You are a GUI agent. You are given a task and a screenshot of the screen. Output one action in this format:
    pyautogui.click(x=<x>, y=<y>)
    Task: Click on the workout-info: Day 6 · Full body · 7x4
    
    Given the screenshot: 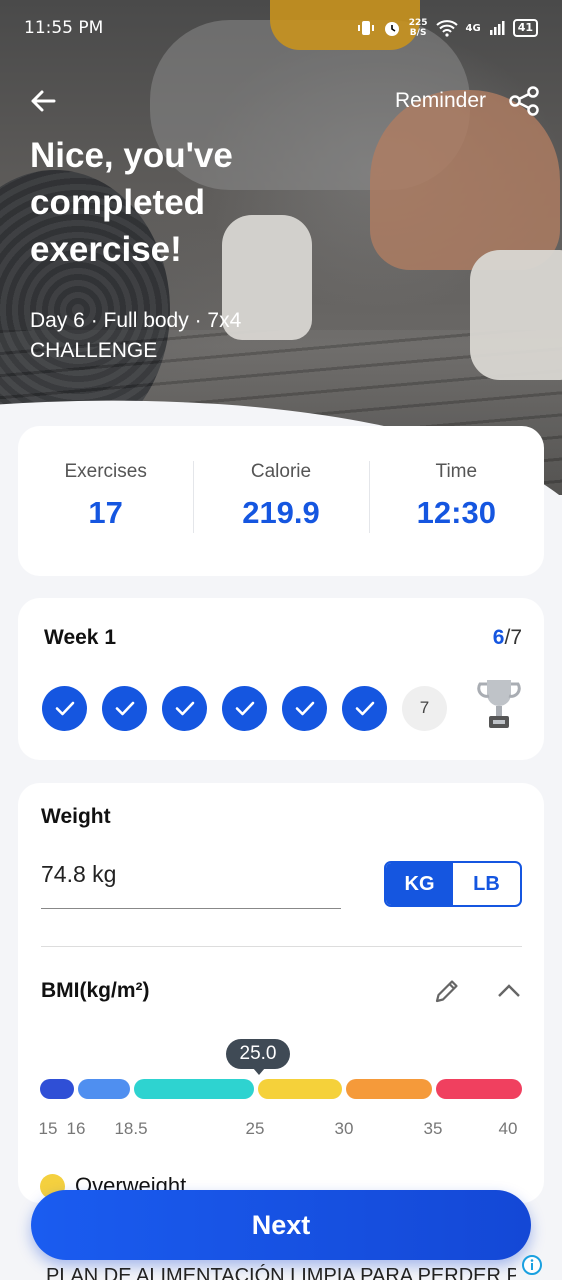 What is the action you would take?
    pyautogui.click(x=136, y=320)
    